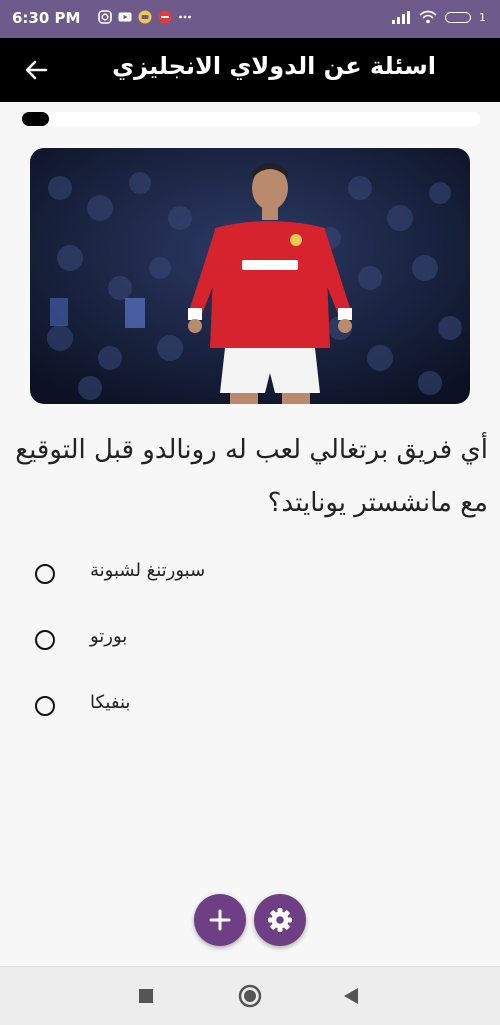  What do you see at coordinates (46, 18) in the screenshot?
I see `status-time: 6:30 PM` at bounding box center [46, 18].